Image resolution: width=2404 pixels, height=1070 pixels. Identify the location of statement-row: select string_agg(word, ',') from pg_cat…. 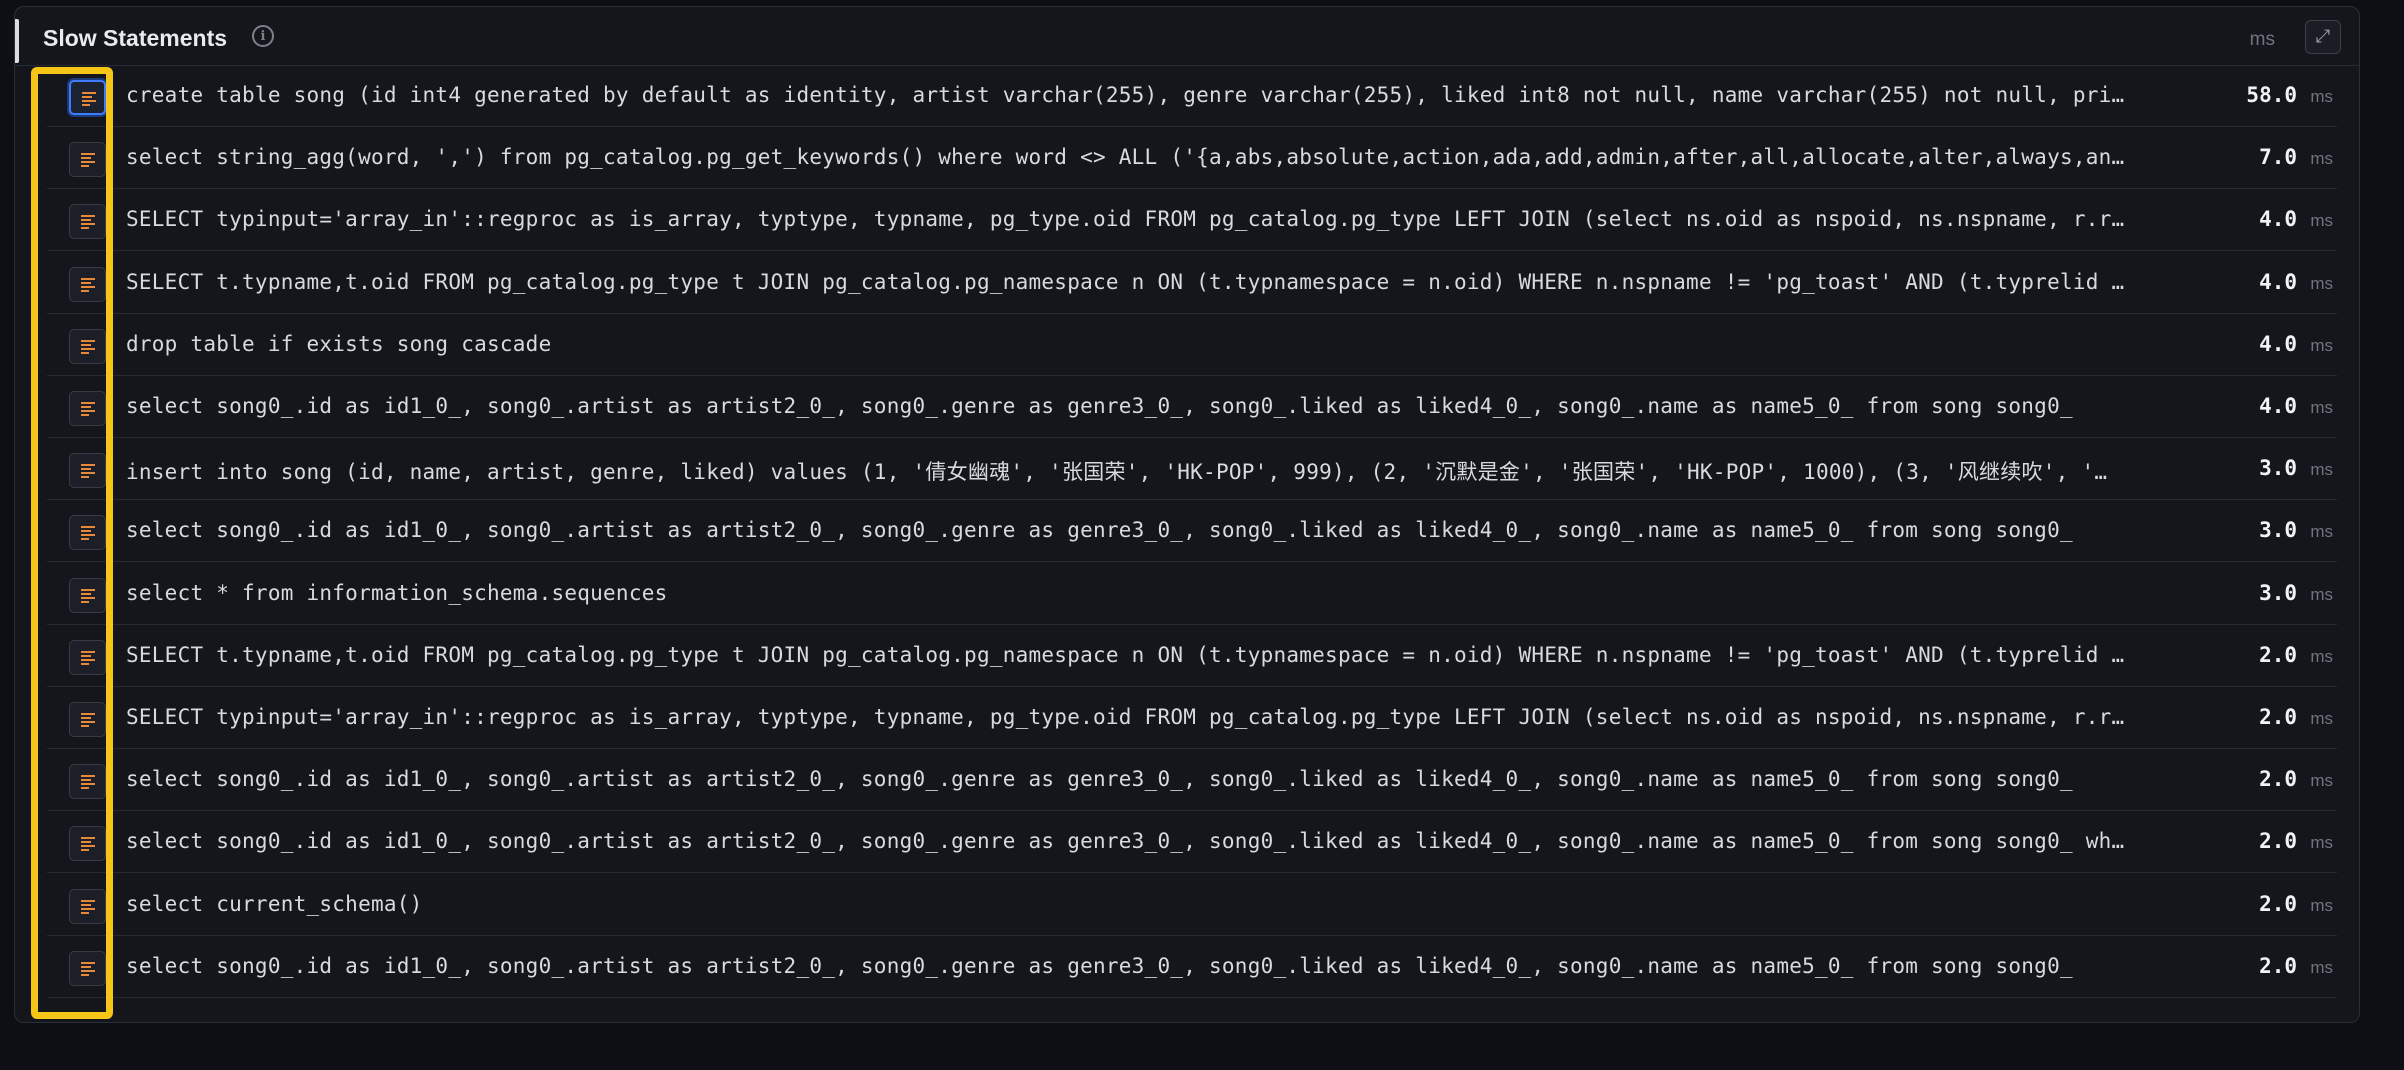
(1192, 158).